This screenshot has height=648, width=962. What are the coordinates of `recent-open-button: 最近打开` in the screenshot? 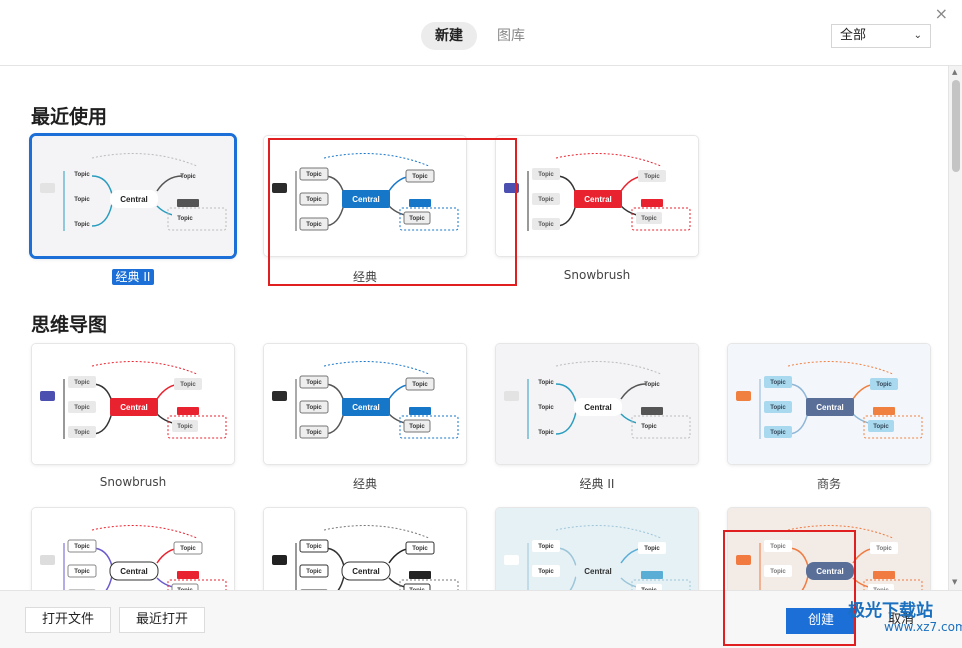 It's located at (162, 620).